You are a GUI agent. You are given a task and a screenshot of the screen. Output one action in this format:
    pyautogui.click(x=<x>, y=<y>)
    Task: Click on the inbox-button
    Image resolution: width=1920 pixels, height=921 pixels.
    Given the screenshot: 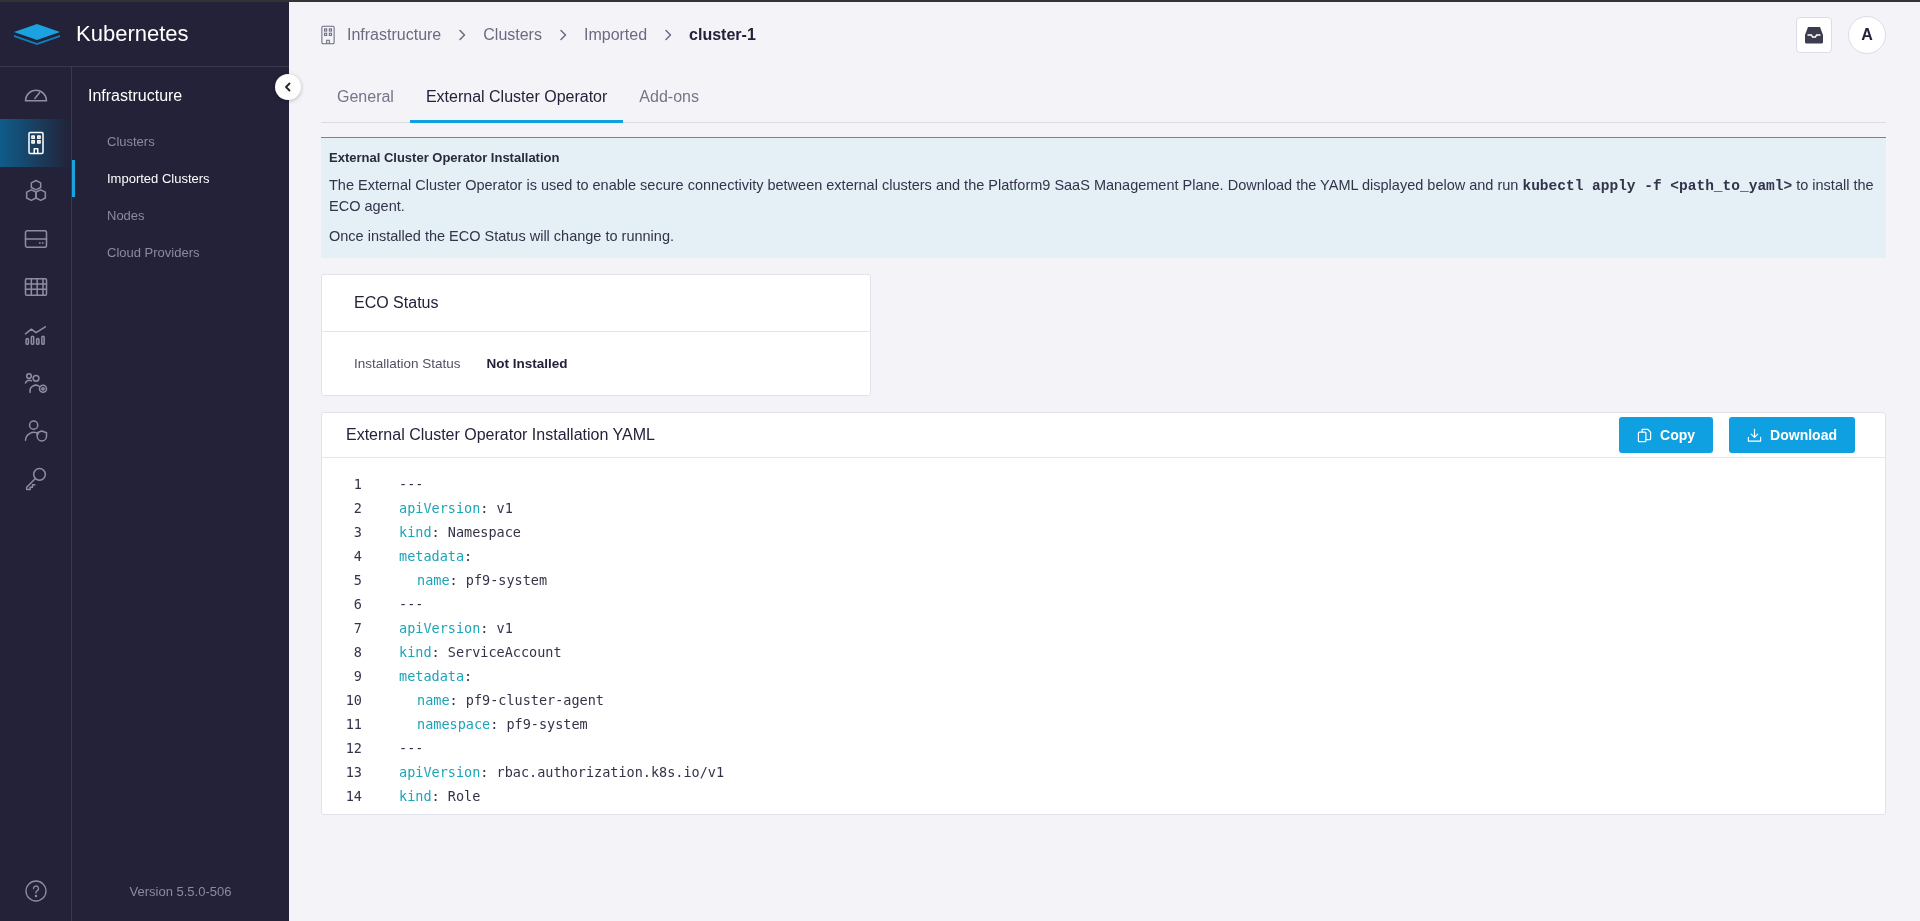 What is the action you would take?
    pyautogui.click(x=1814, y=35)
    